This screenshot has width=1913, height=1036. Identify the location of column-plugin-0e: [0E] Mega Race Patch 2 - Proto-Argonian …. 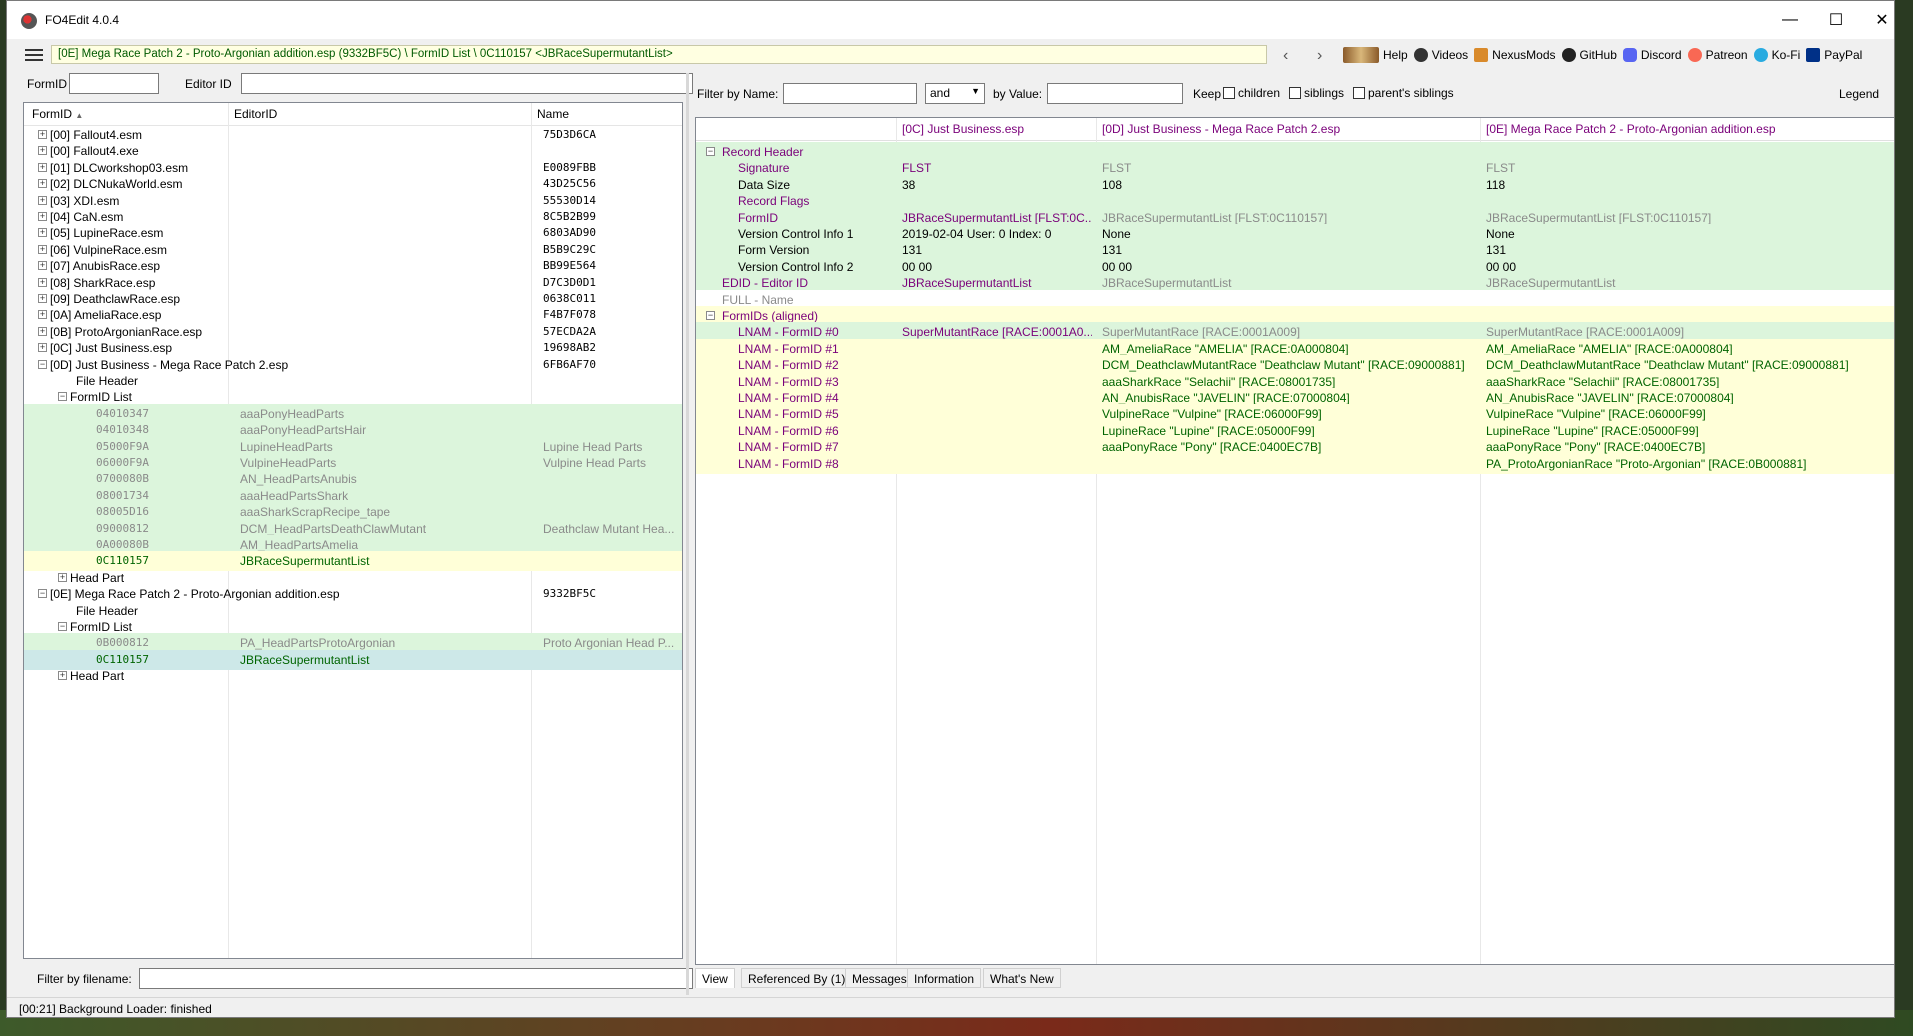
(1631, 129).